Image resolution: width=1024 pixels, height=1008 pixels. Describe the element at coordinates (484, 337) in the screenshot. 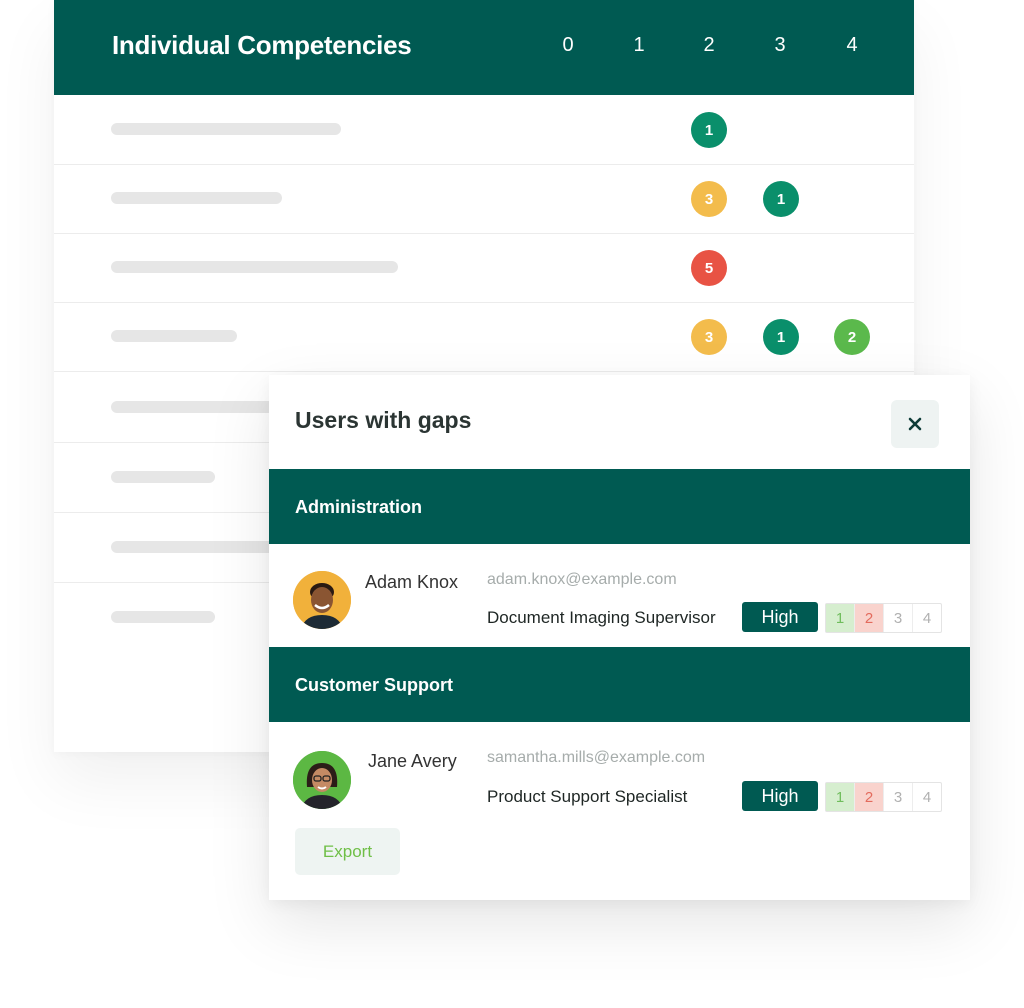

I see `competency-row: 3 1 2` at that location.